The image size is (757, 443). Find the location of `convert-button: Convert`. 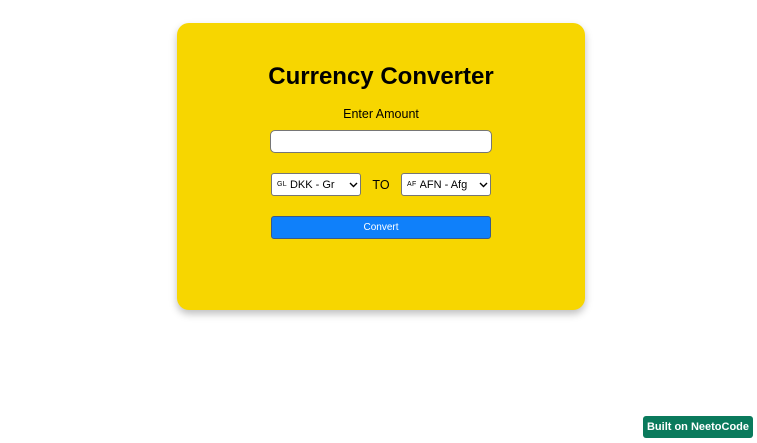

convert-button: Convert is located at coordinates (381, 227).